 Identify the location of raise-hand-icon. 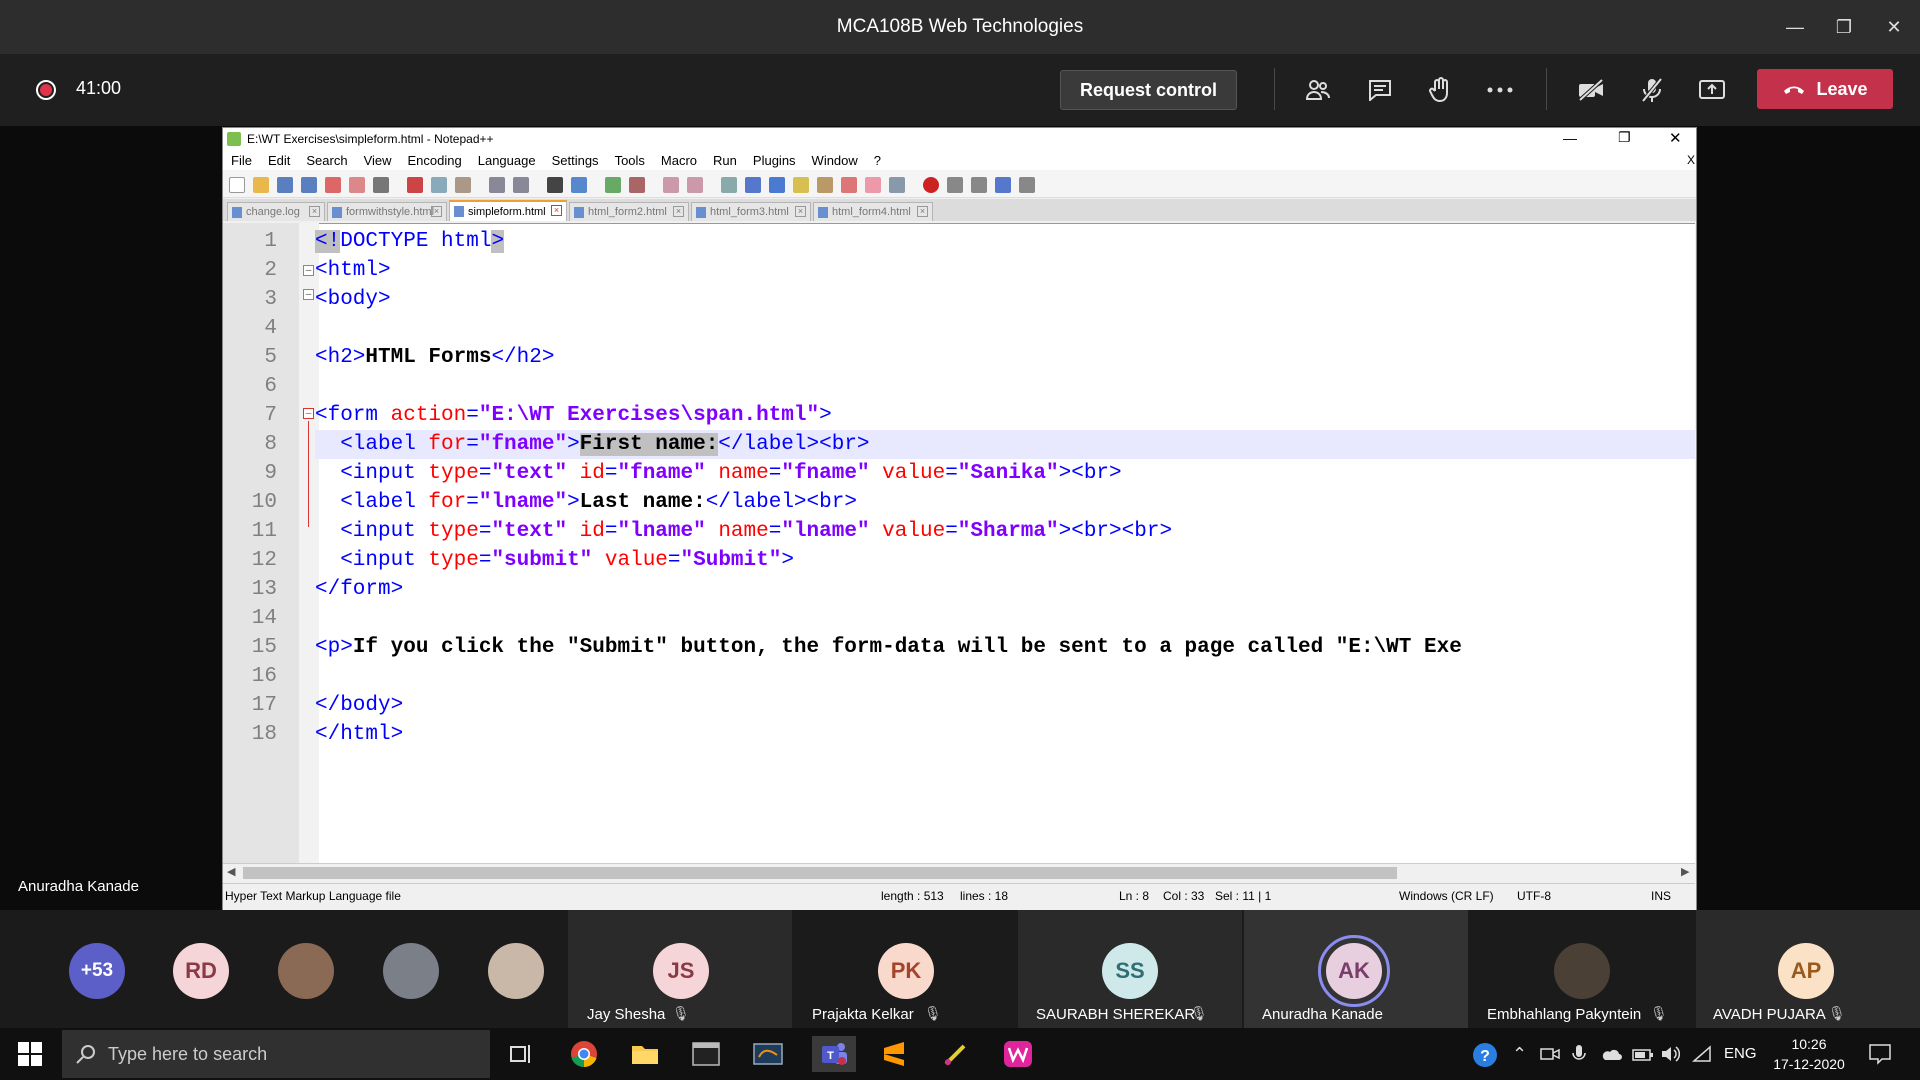
(1440, 90).